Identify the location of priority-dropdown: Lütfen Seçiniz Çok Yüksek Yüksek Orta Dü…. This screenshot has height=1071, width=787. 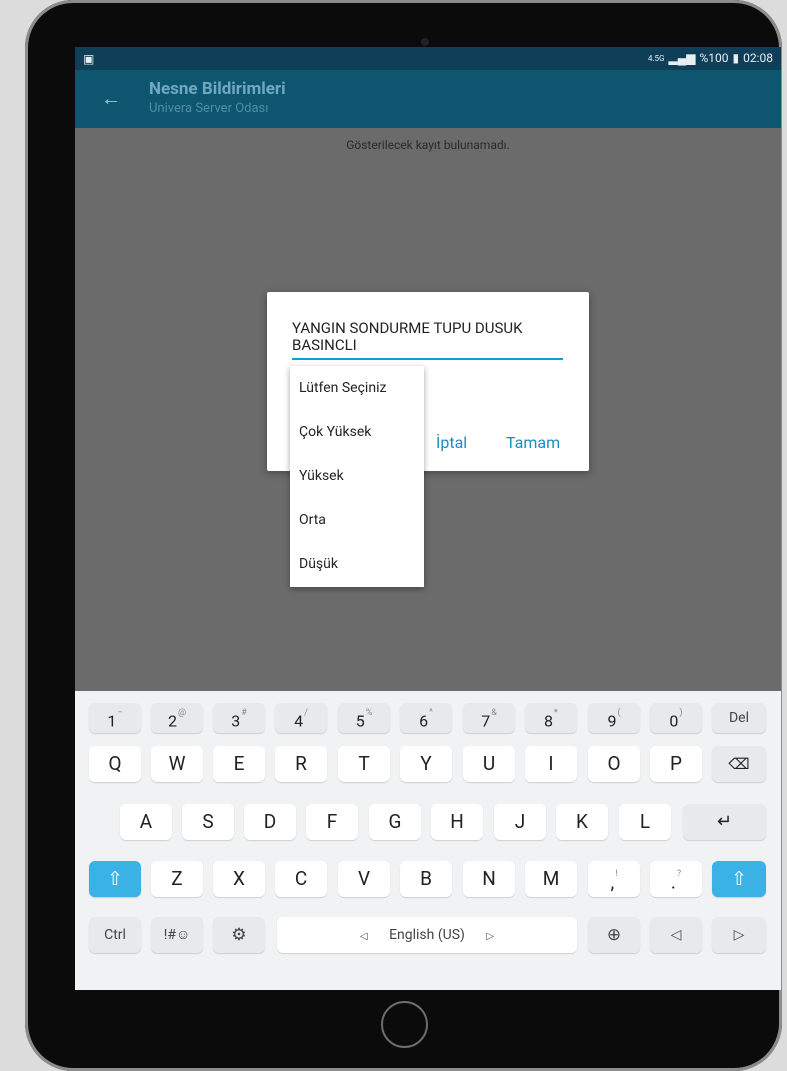
(357, 476).